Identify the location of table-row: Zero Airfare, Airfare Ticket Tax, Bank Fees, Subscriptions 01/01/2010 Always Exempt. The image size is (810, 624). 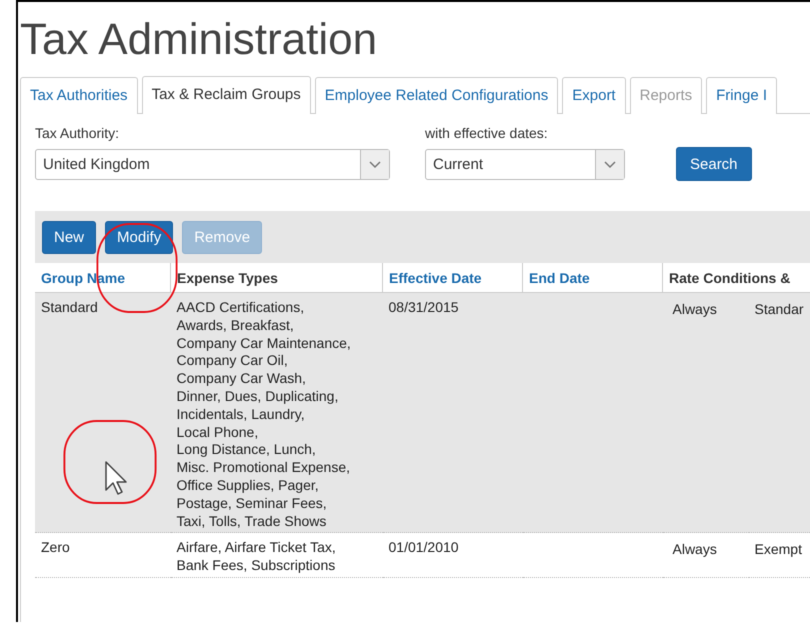
(422, 555).